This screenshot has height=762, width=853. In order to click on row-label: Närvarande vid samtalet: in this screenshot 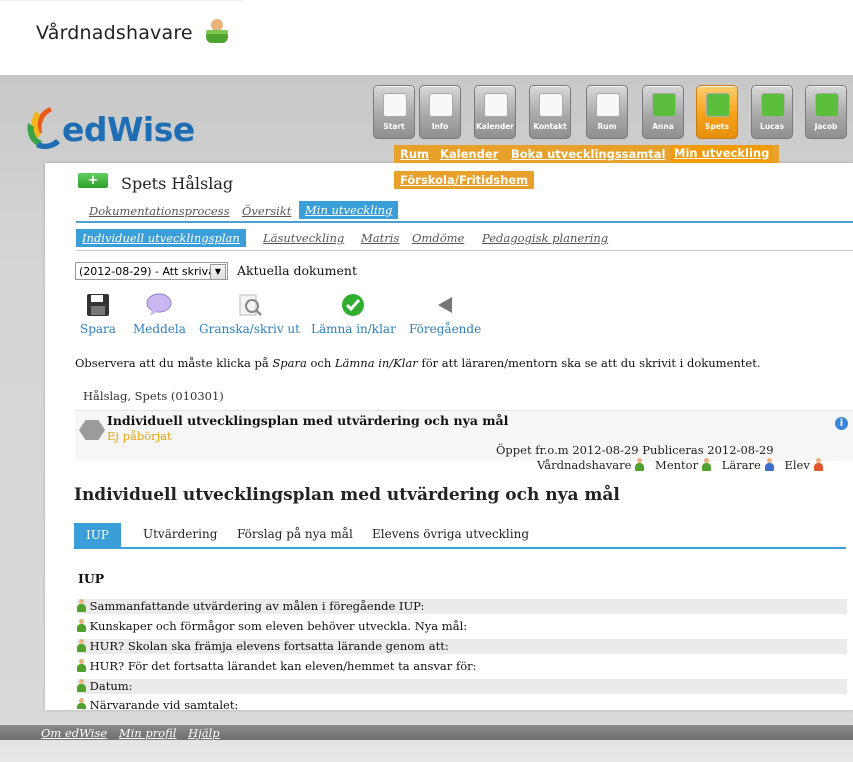, I will do `click(164, 703)`.